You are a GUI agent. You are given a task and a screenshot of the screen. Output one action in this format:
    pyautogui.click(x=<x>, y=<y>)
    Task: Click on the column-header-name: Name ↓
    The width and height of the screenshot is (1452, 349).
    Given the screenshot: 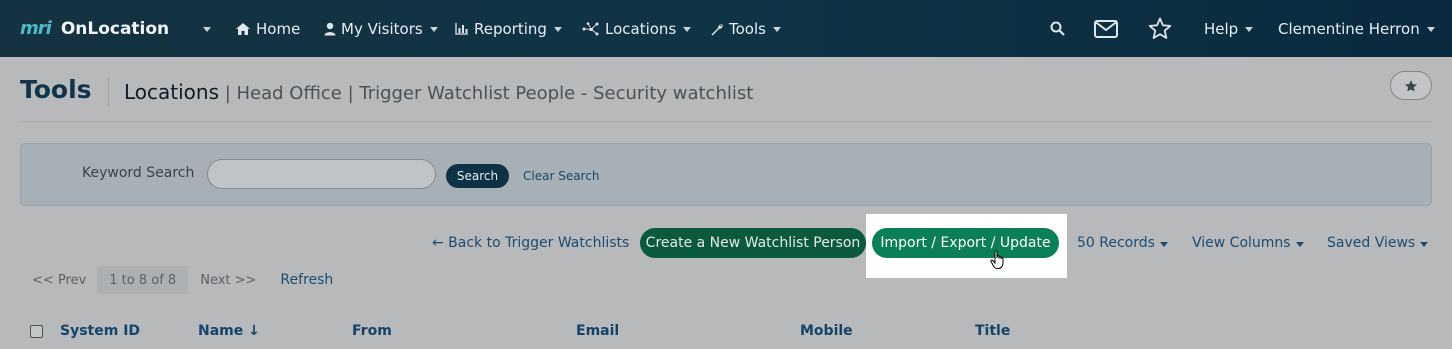 What is the action you would take?
    pyautogui.click(x=229, y=331)
    